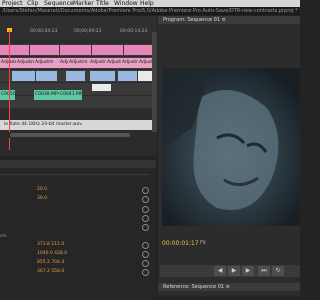  What do you see at coordinates (52, 253) in the screenshot?
I see `effect-value: 1040.0 428.0` at bounding box center [52, 253].